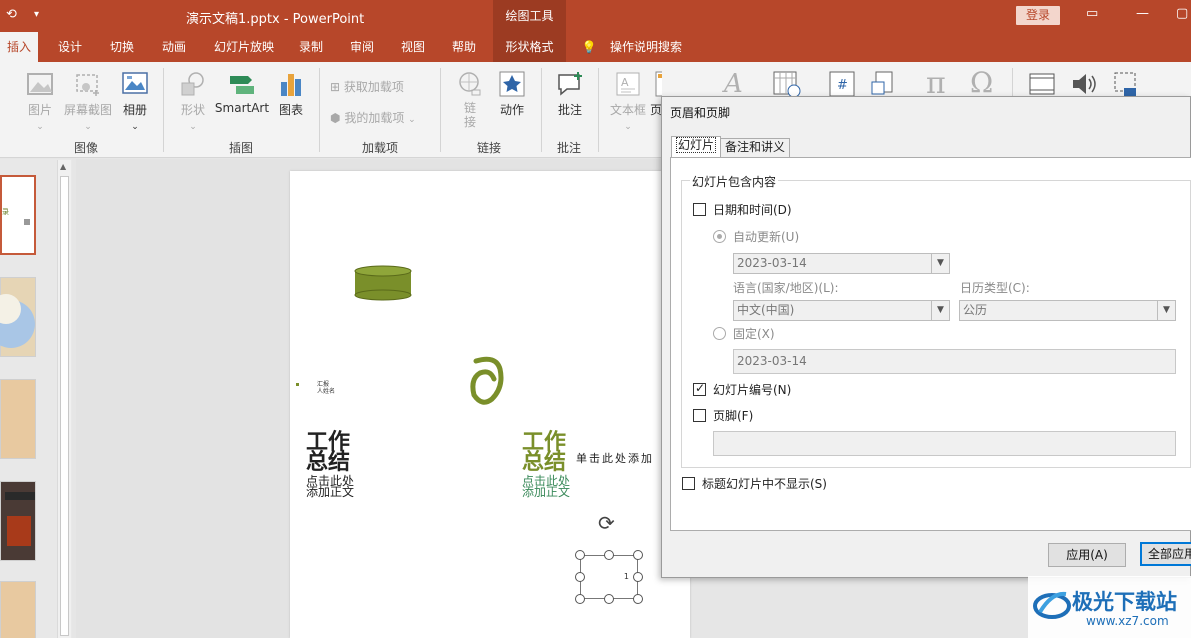 This screenshot has width=1191, height=638. Describe the element at coordinates (87, 110) in the screenshot. I see `screenshot-label: 屏幕截图` at that location.